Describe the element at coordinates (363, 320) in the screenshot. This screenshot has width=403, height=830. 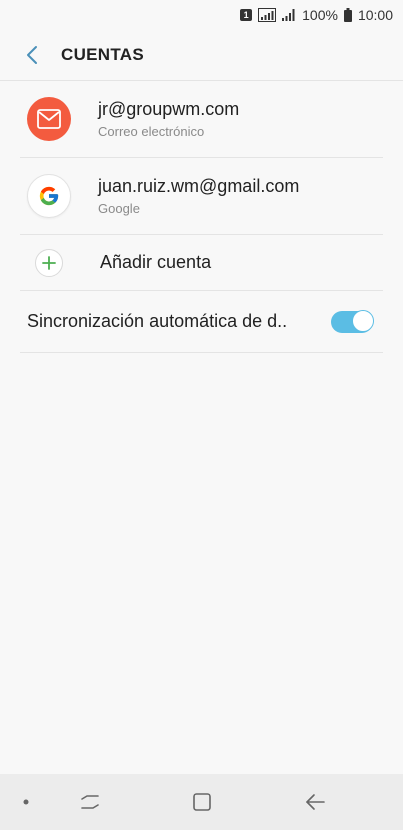
I see `toggle-knob` at that location.